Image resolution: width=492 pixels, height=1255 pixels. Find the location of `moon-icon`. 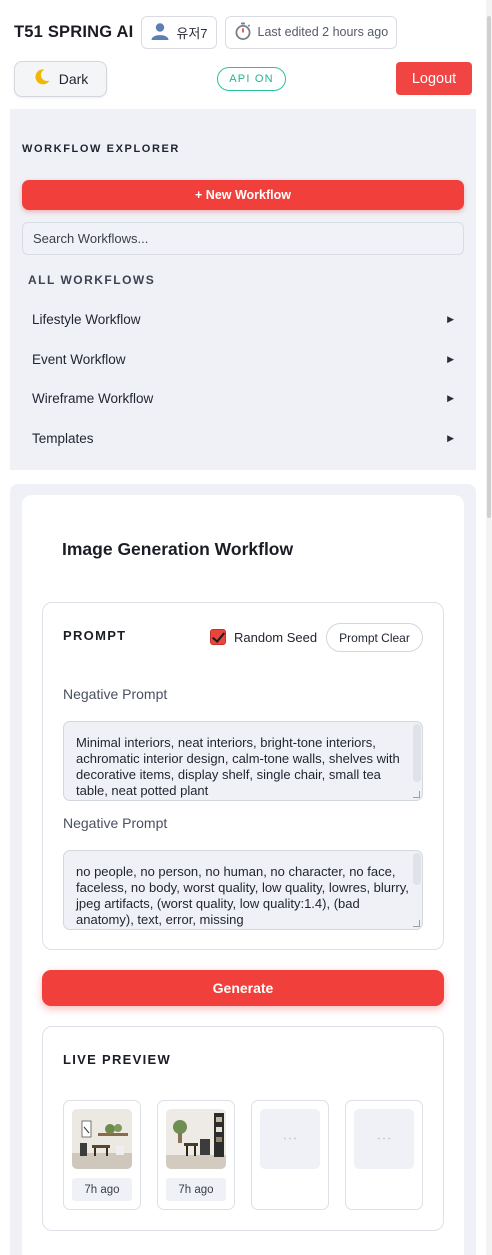

moon-icon is located at coordinates (42, 79).